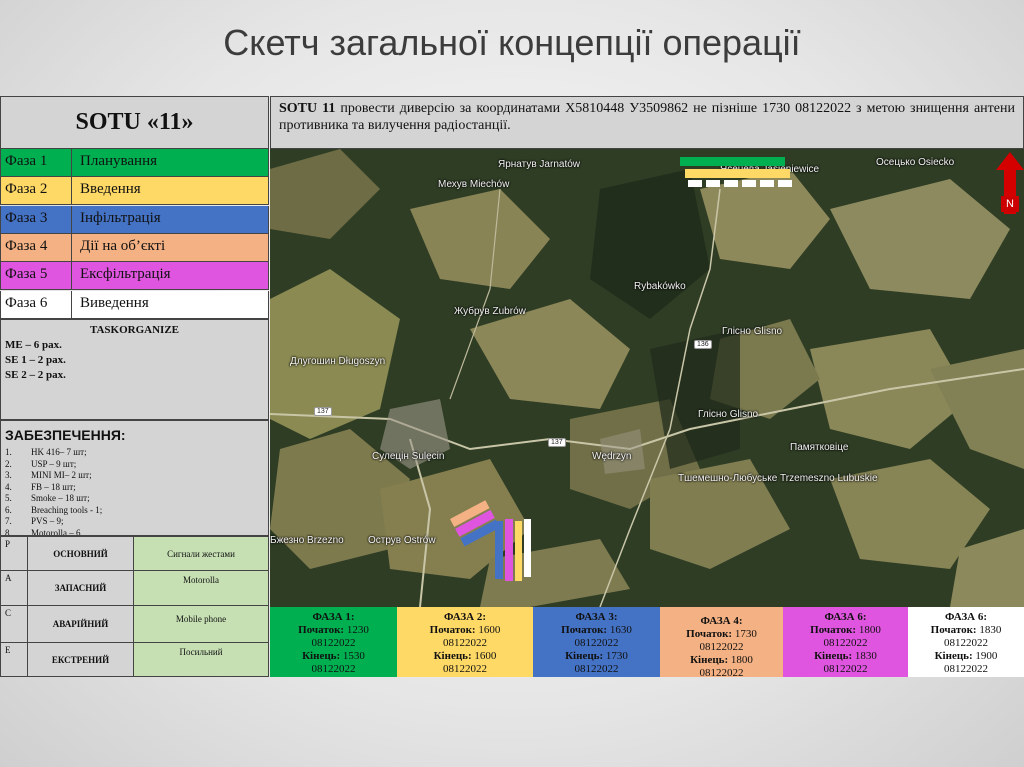 Image resolution: width=1024 pixels, height=767 pixels. Describe the element at coordinates (8, 509) in the screenshot. I see `supply-item-number: 6.` at that location.